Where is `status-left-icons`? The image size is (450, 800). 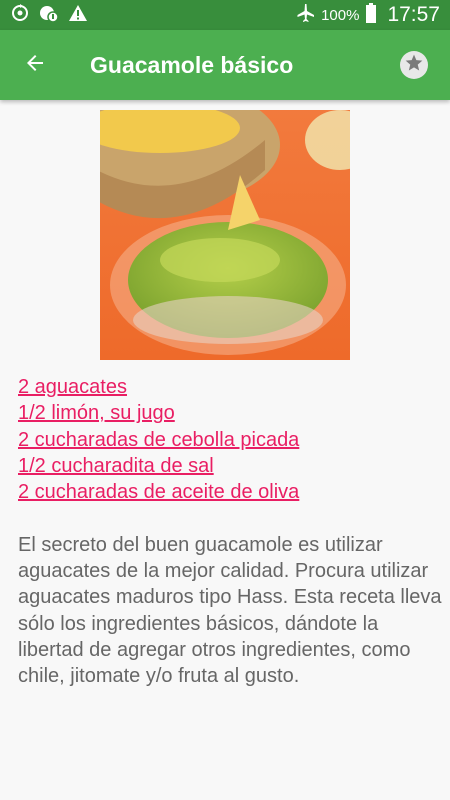
status-left-icons is located at coordinates (44, 15).